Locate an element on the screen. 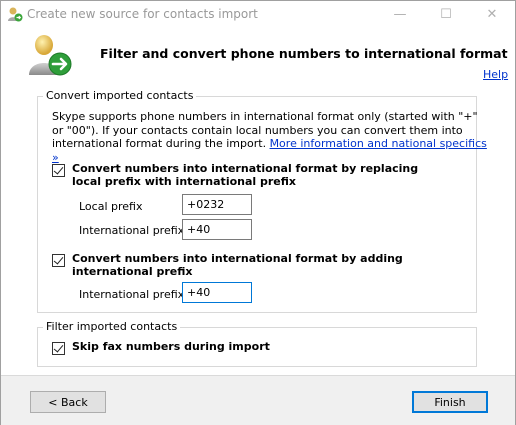 The width and height of the screenshot is (516, 425). add-international-prefix-input is located at coordinates (217, 292).